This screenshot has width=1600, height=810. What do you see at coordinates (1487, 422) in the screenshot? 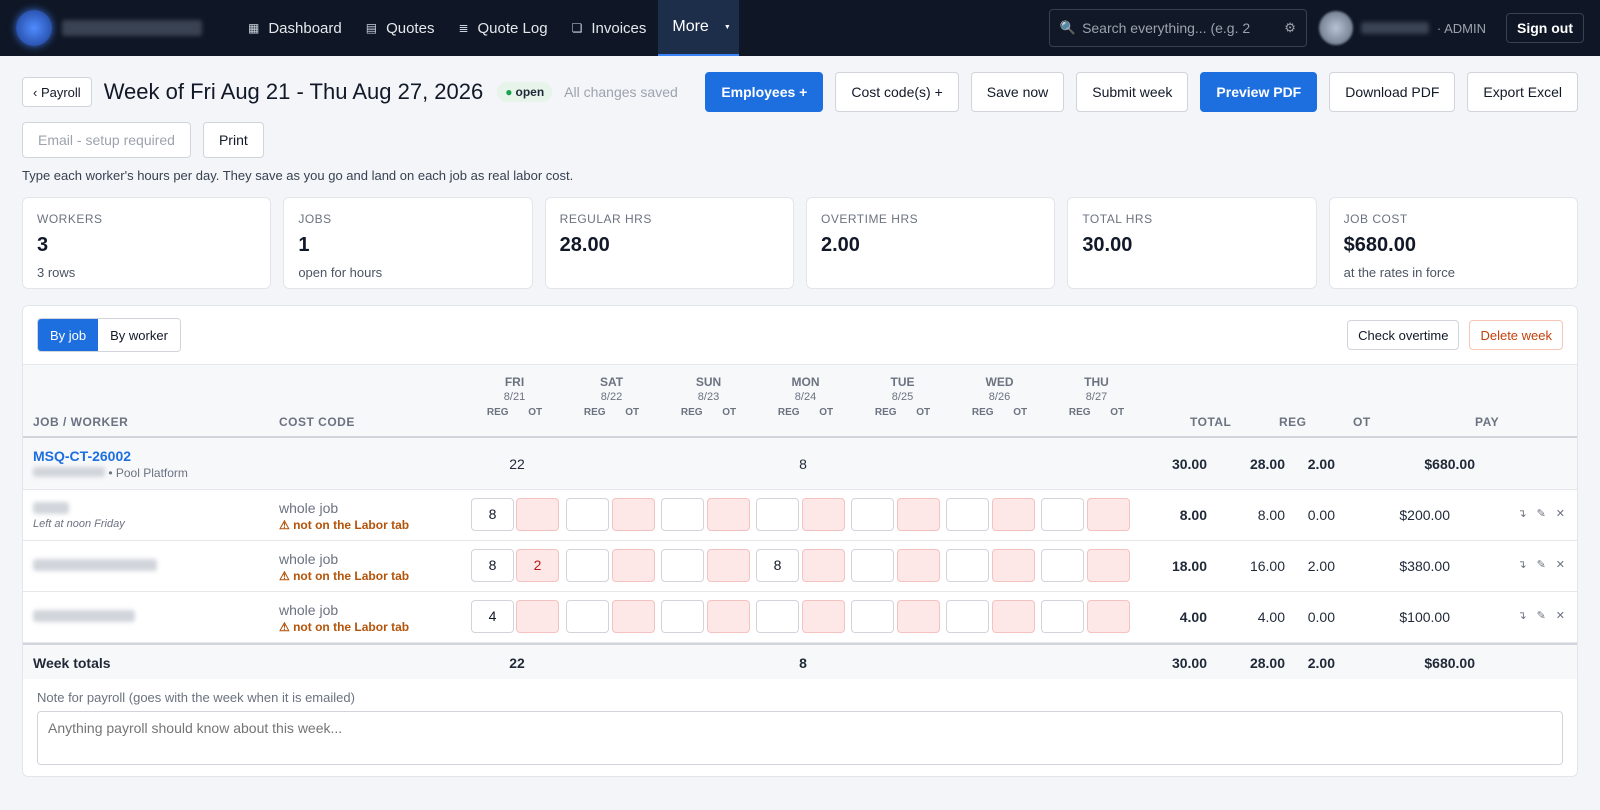
I see `col-pay: PAY` at bounding box center [1487, 422].